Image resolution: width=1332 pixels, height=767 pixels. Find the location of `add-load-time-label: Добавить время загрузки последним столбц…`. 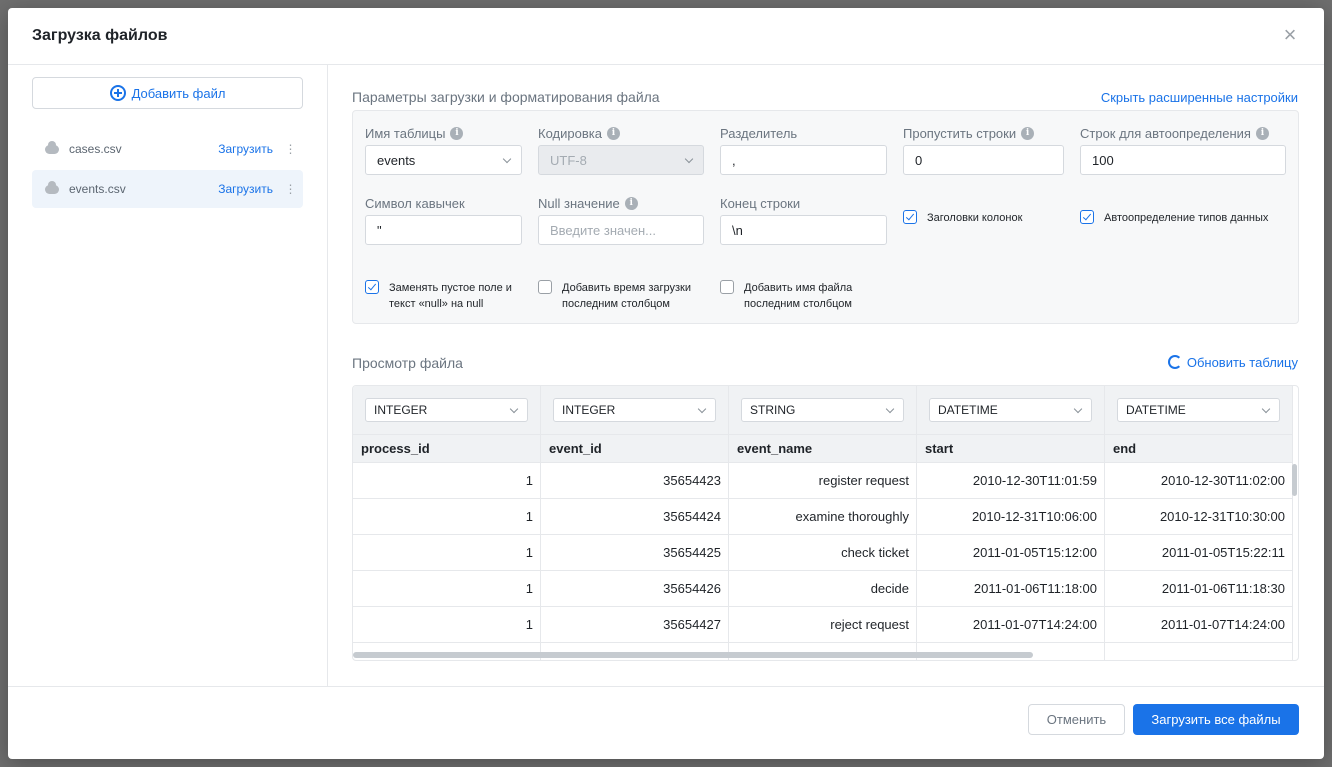

add-load-time-label: Добавить время загрузки последним столбц… is located at coordinates (626, 296).